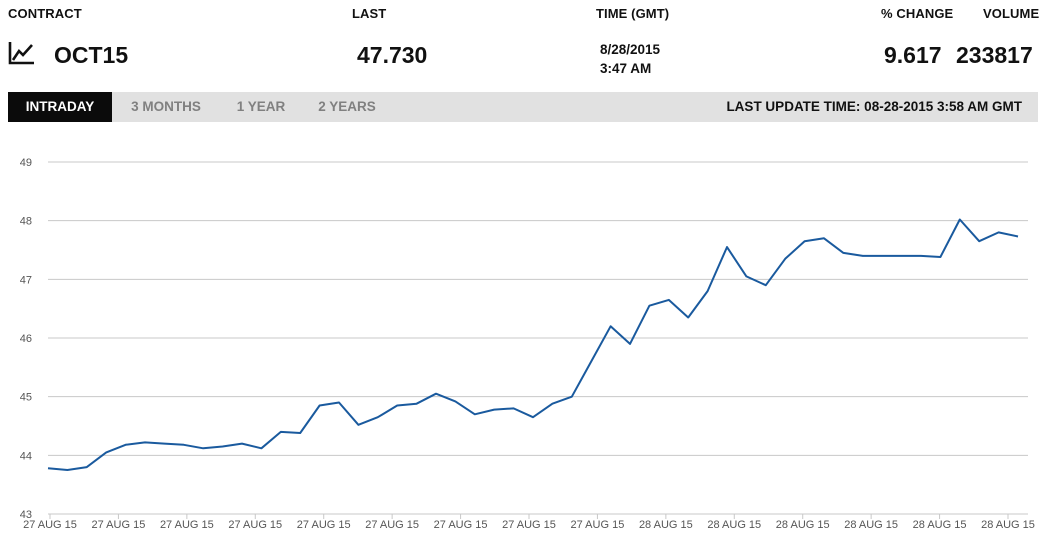 This screenshot has height=538, width=1050. I want to click on last-value: 47.730, so click(392, 55).